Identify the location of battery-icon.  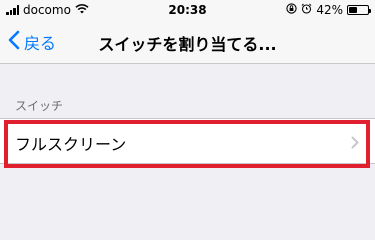
(359, 10).